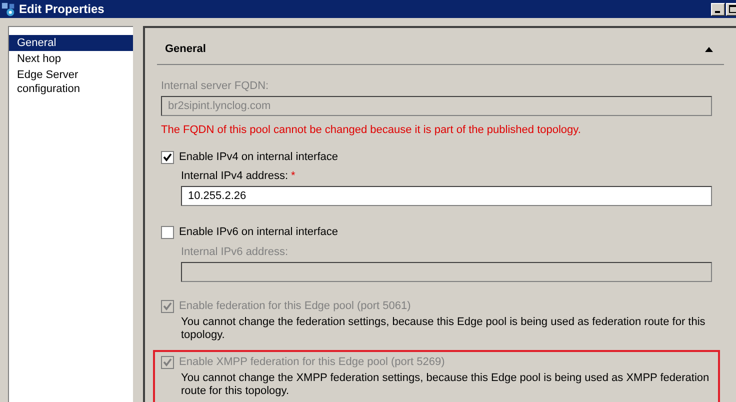 Image resolution: width=736 pixels, height=402 pixels. Describe the element at coordinates (215, 86) in the screenshot. I see `field-label: Internal server FQDN:` at that location.